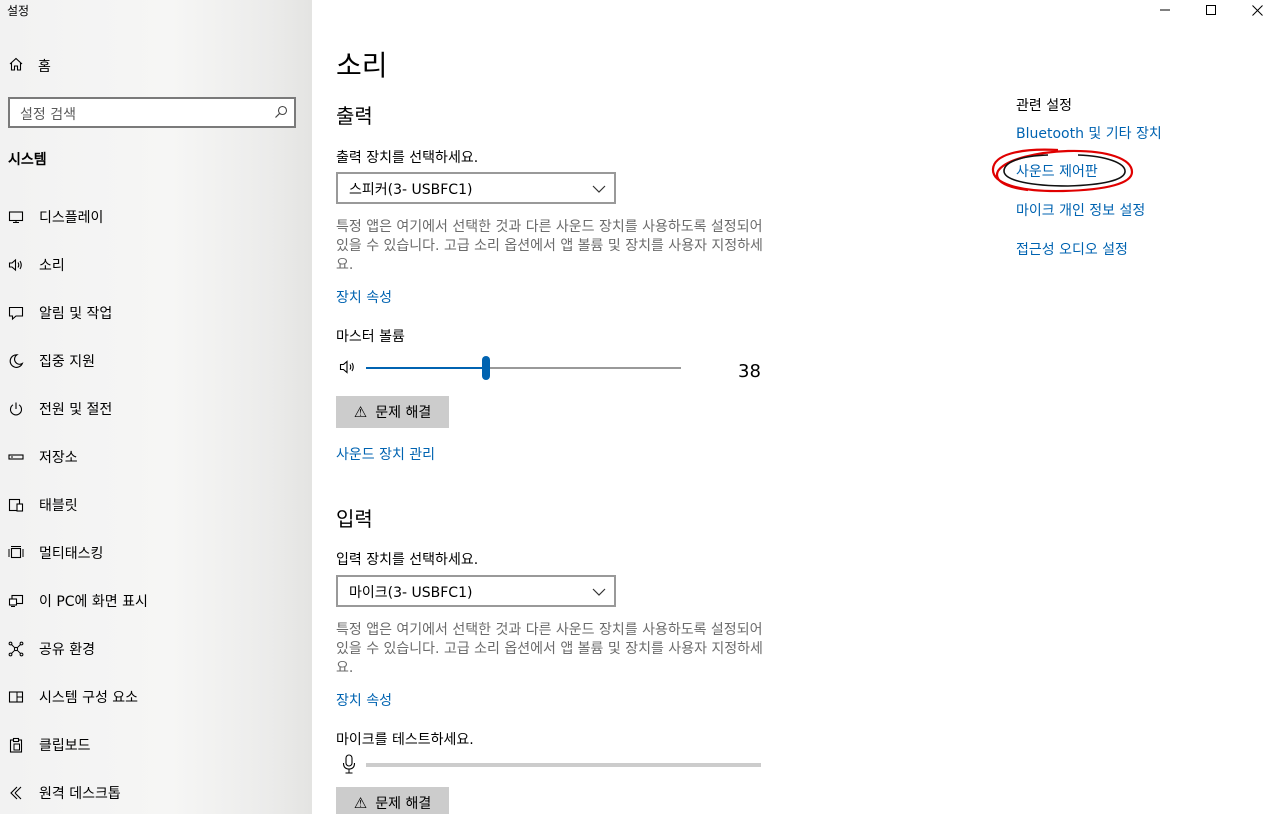  Describe the element at coordinates (152, 112) in the screenshot. I see `settings-search-input: 설정 검색` at that location.